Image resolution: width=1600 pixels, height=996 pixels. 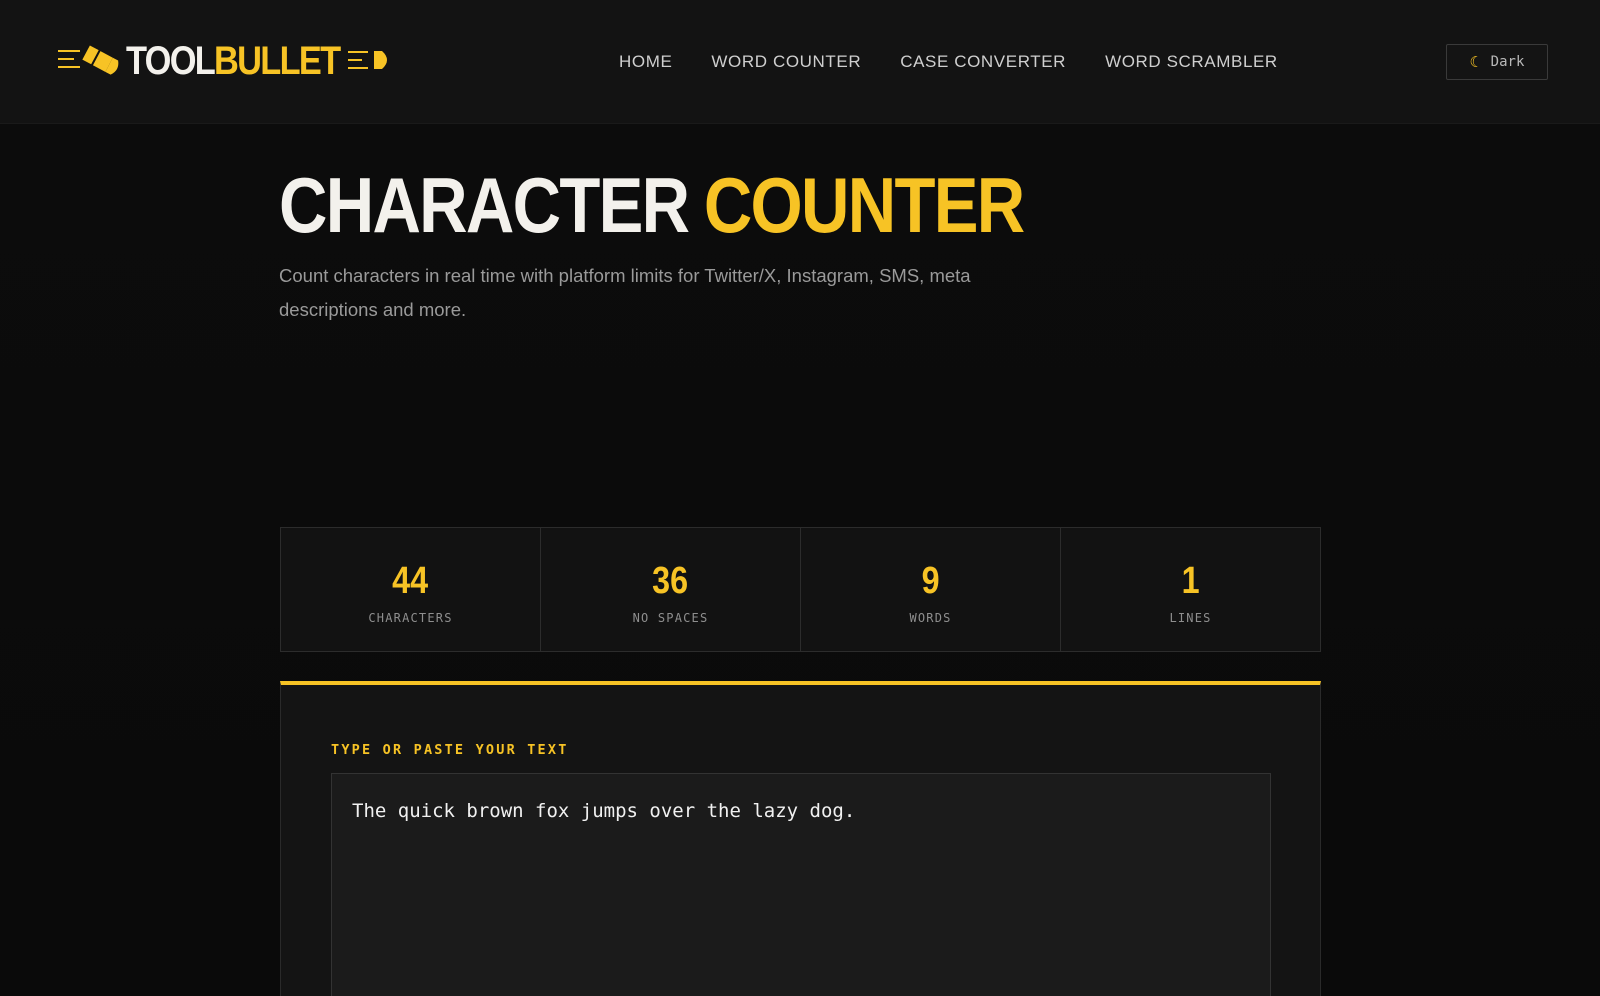 What do you see at coordinates (670, 618) in the screenshot?
I see `stat-label: NO SPACES` at bounding box center [670, 618].